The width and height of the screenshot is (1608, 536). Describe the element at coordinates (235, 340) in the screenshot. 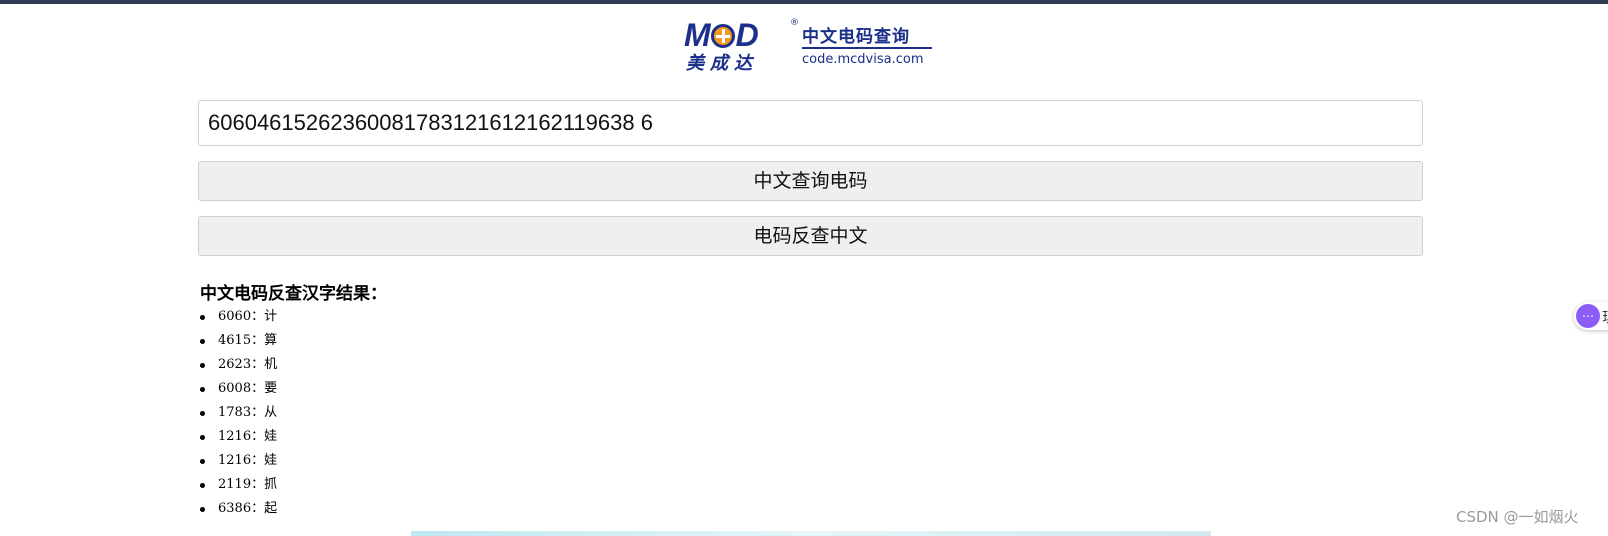

I see `result-code: 4615` at that location.